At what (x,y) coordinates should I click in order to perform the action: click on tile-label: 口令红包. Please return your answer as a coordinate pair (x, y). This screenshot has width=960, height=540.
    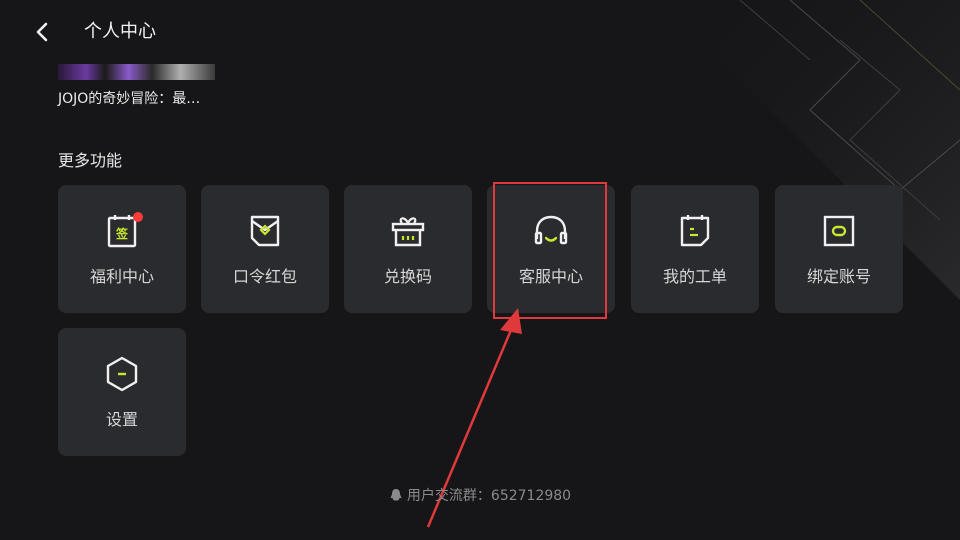
    Looking at the image, I should click on (264, 276).